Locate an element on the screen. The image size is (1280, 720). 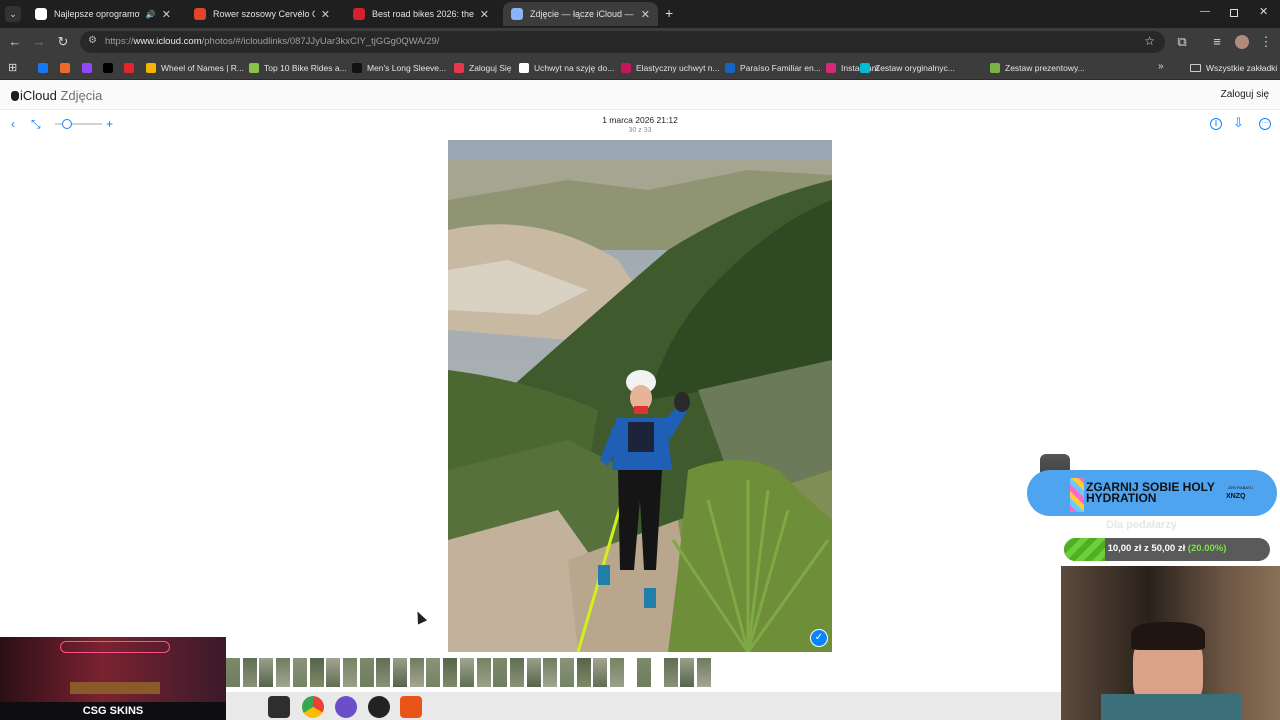
tab-label: Rower szosowy Cervélo Caledo is located at coordinates (264, 14).